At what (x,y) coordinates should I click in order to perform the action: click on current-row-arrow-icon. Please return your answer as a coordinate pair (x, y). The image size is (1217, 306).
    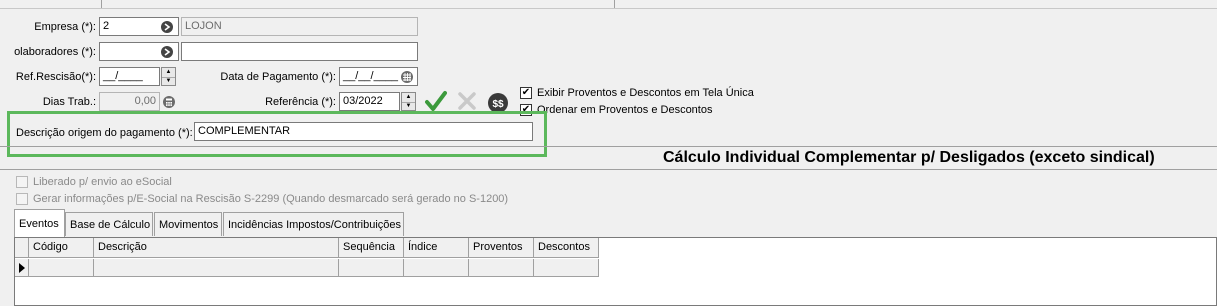
    Looking at the image, I should click on (21, 267).